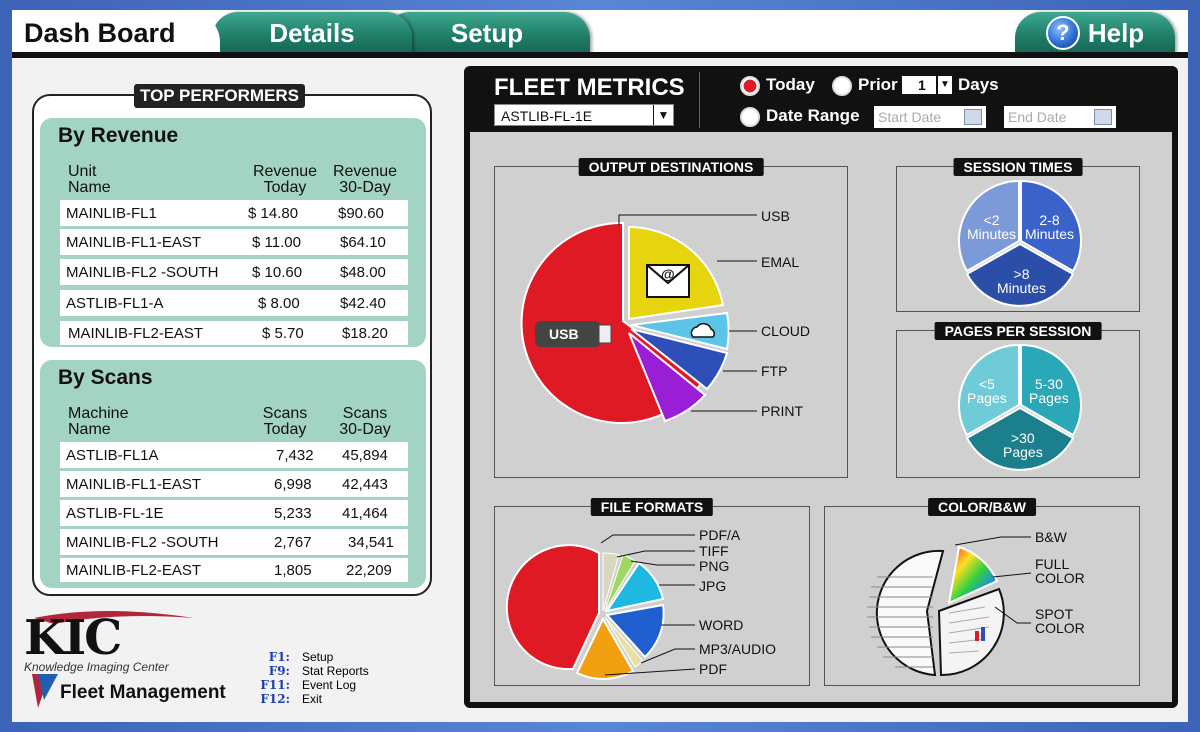  I want to click on legend-jpg: JPG, so click(713, 586).